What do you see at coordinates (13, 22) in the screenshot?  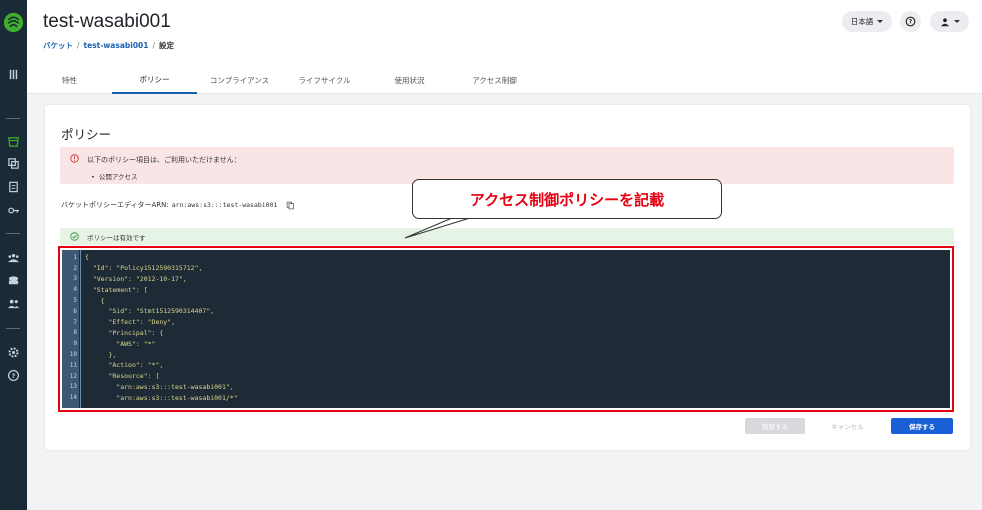 I see `wasabi-logo-icon` at bounding box center [13, 22].